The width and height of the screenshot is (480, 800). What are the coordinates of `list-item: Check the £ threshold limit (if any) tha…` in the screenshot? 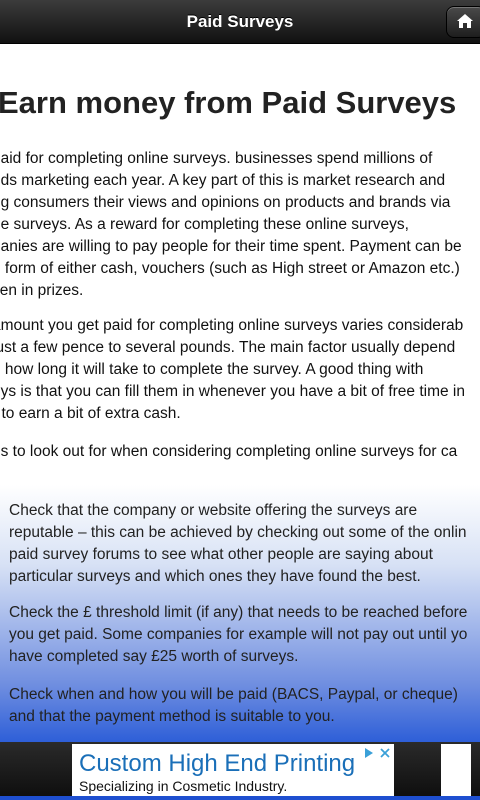 It's located at (238, 635).